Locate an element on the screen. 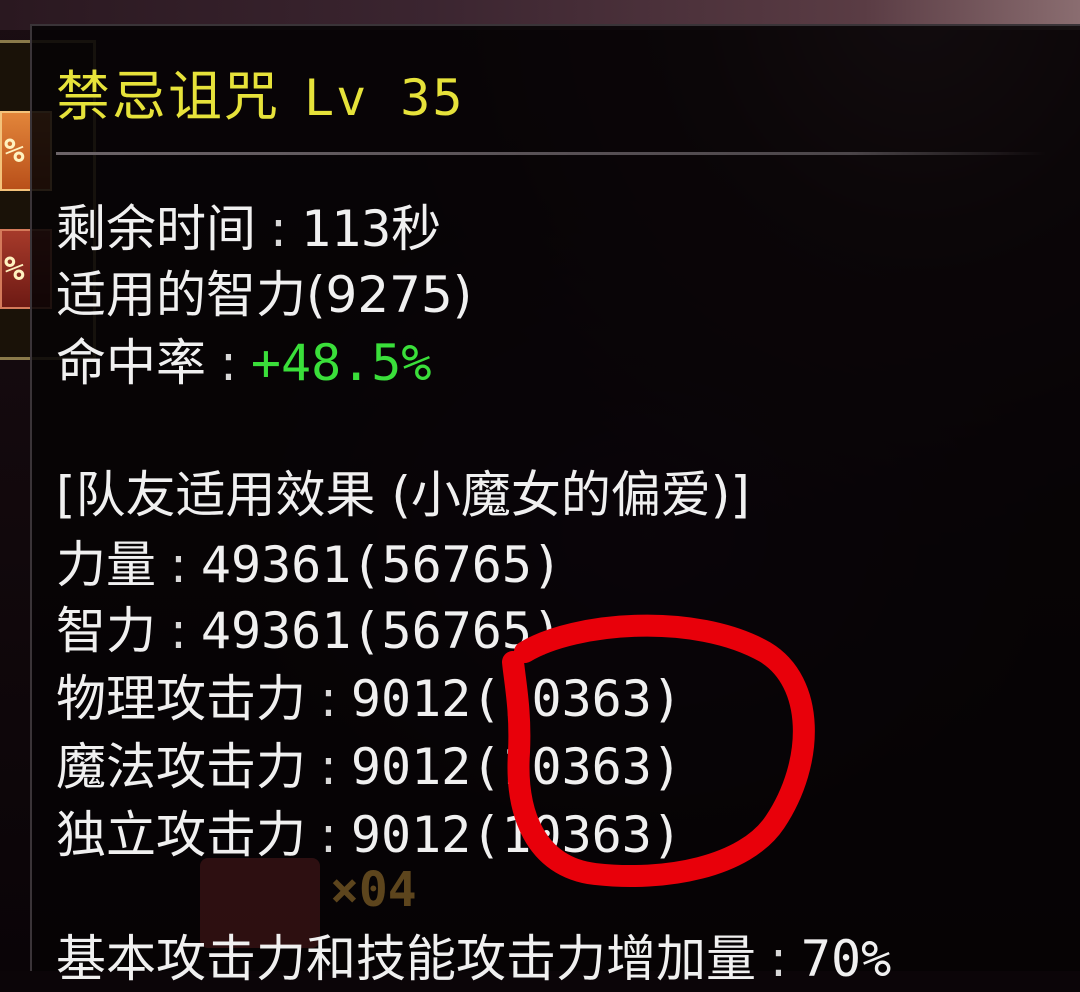  hit-rate-value: +48.5% is located at coordinates (341, 363).